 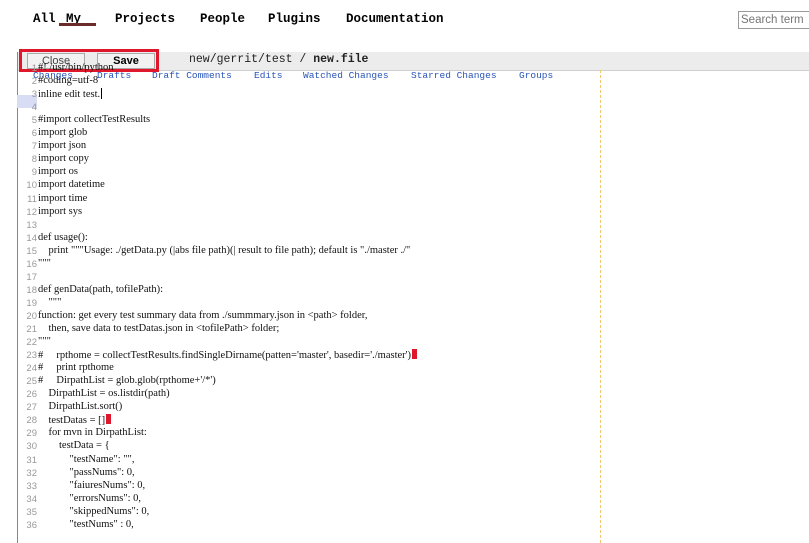 I want to click on code-text: #! /usr/bin/python, so click(x=76, y=67).